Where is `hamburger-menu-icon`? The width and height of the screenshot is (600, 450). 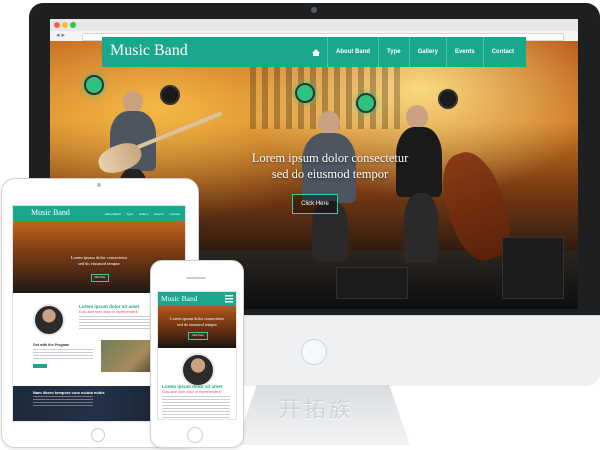 hamburger-menu-icon is located at coordinates (229, 299).